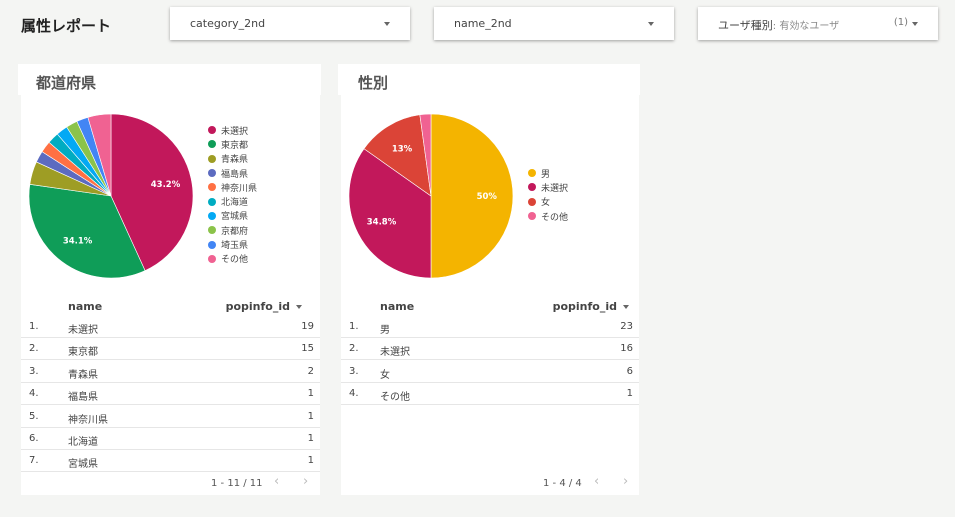 The width and height of the screenshot is (955, 517). I want to click on table-row: 2. 東京都 15, so click(170, 349).